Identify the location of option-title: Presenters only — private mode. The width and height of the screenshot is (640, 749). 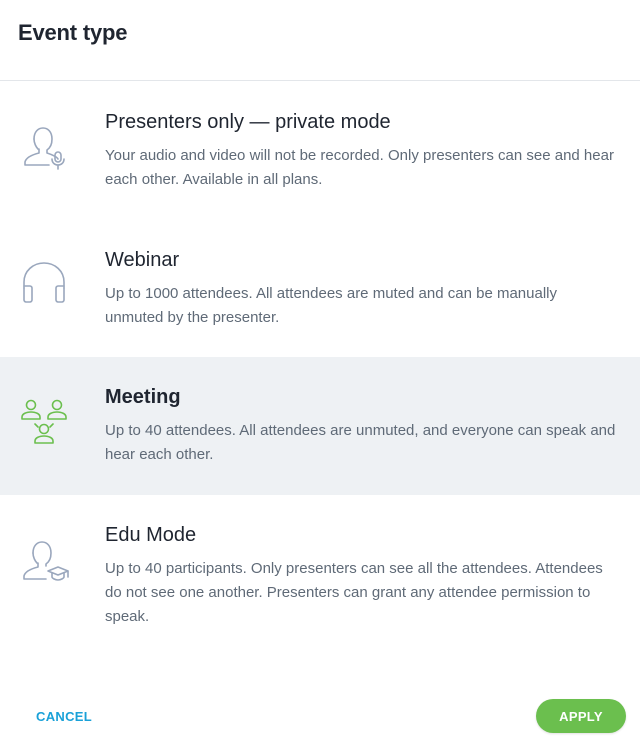
(248, 122).